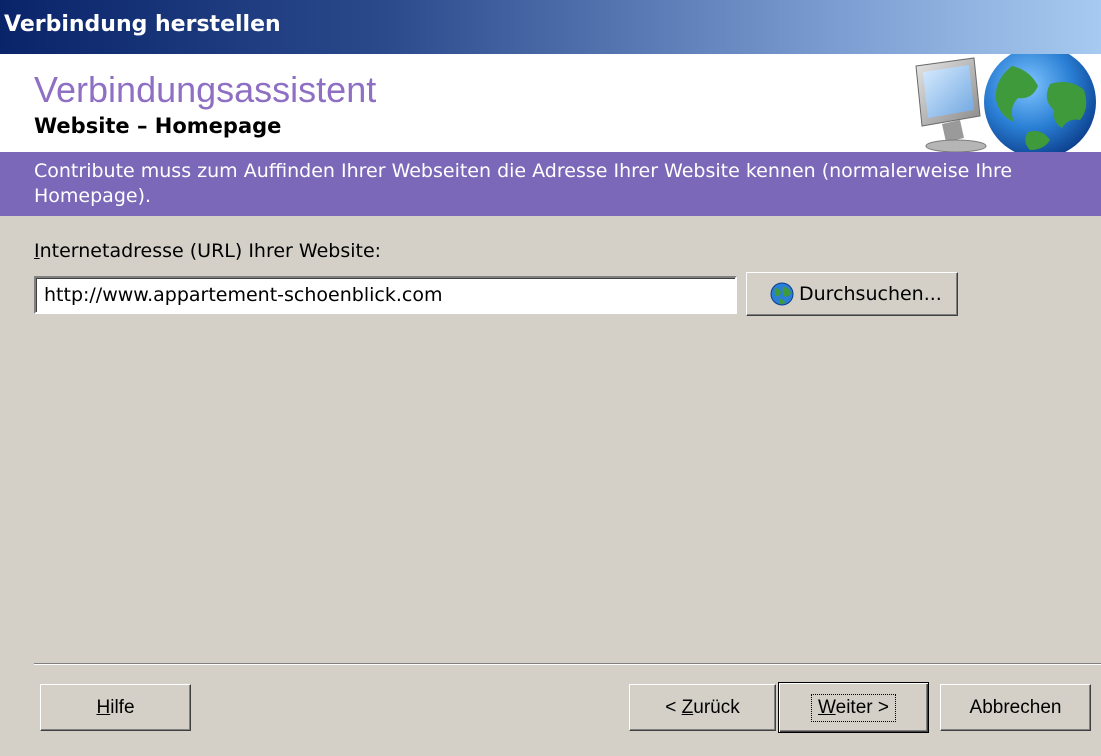  Describe the element at coordinates (550, 103) in the screenshot. I see `wizard-header: Verbindungsassistent Website – Homepage` at that location.